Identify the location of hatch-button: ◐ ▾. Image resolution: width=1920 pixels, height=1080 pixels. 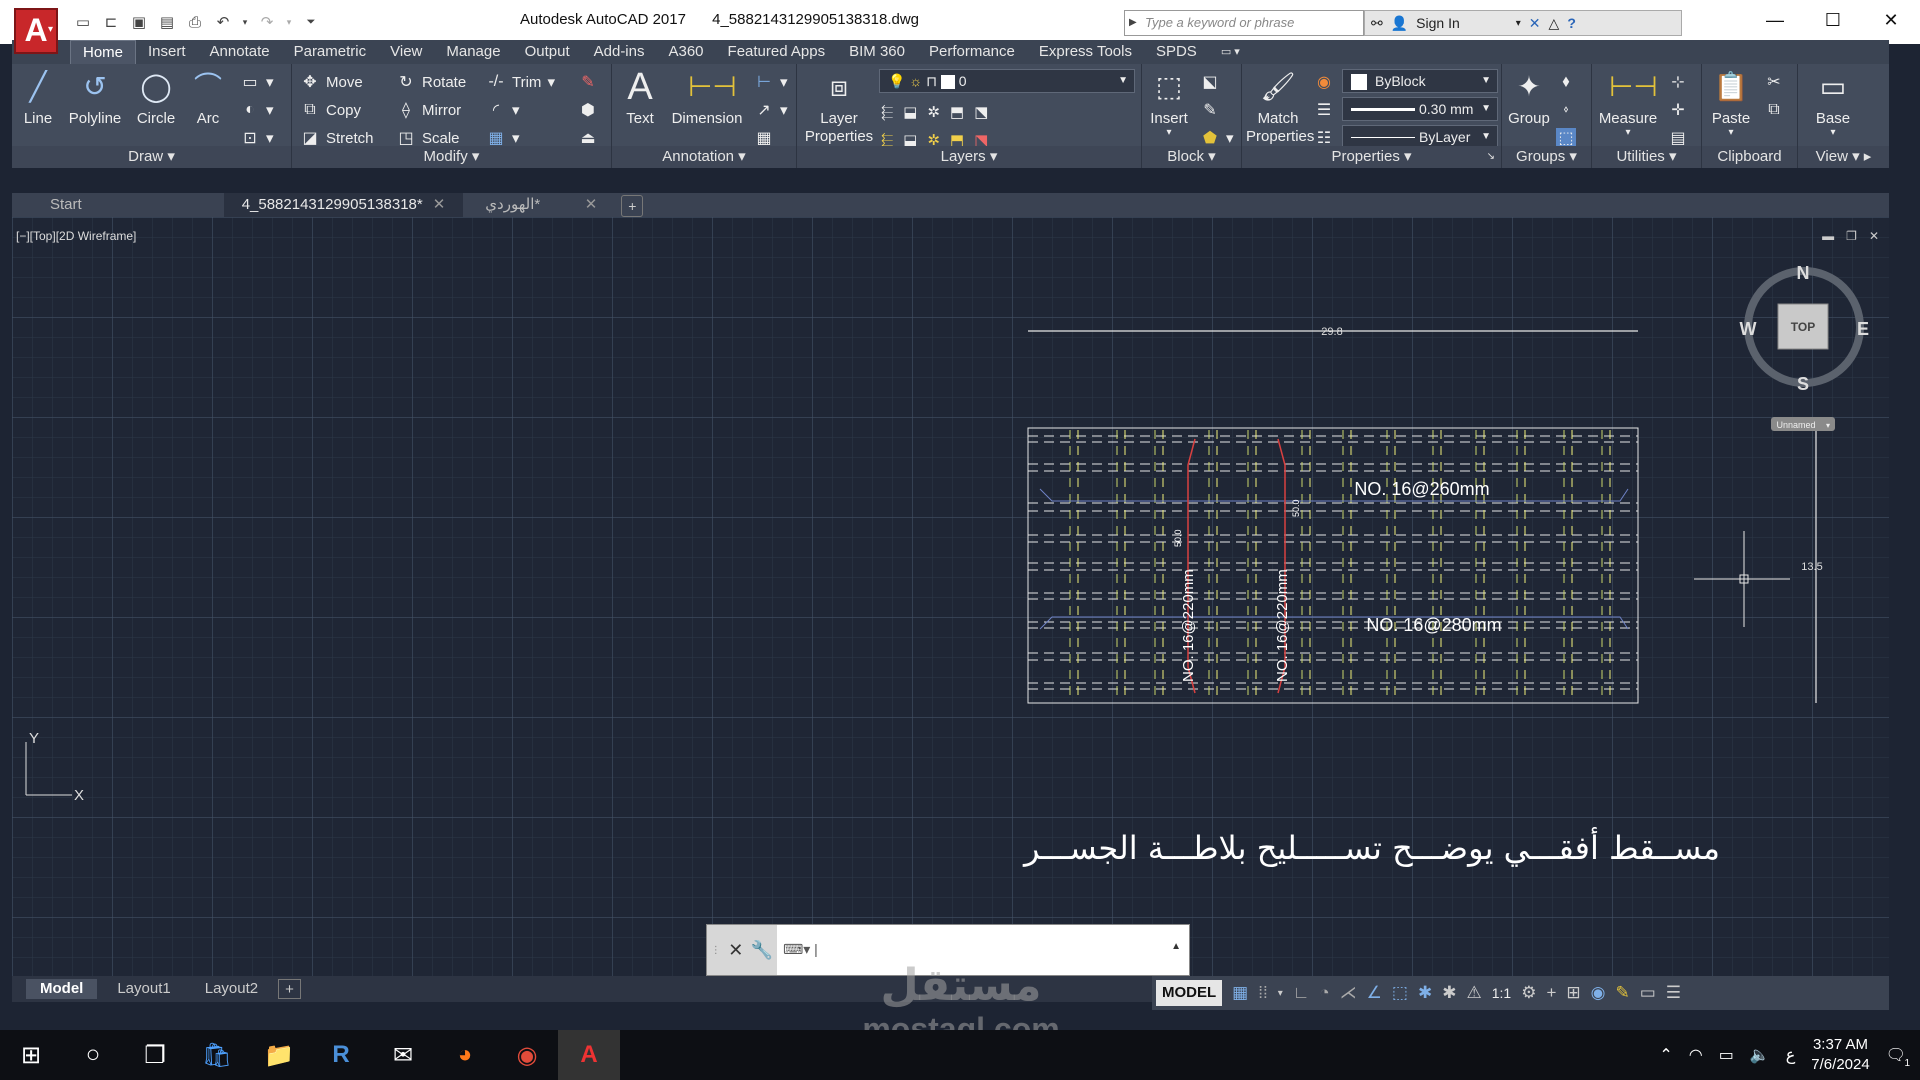
(256, 110).